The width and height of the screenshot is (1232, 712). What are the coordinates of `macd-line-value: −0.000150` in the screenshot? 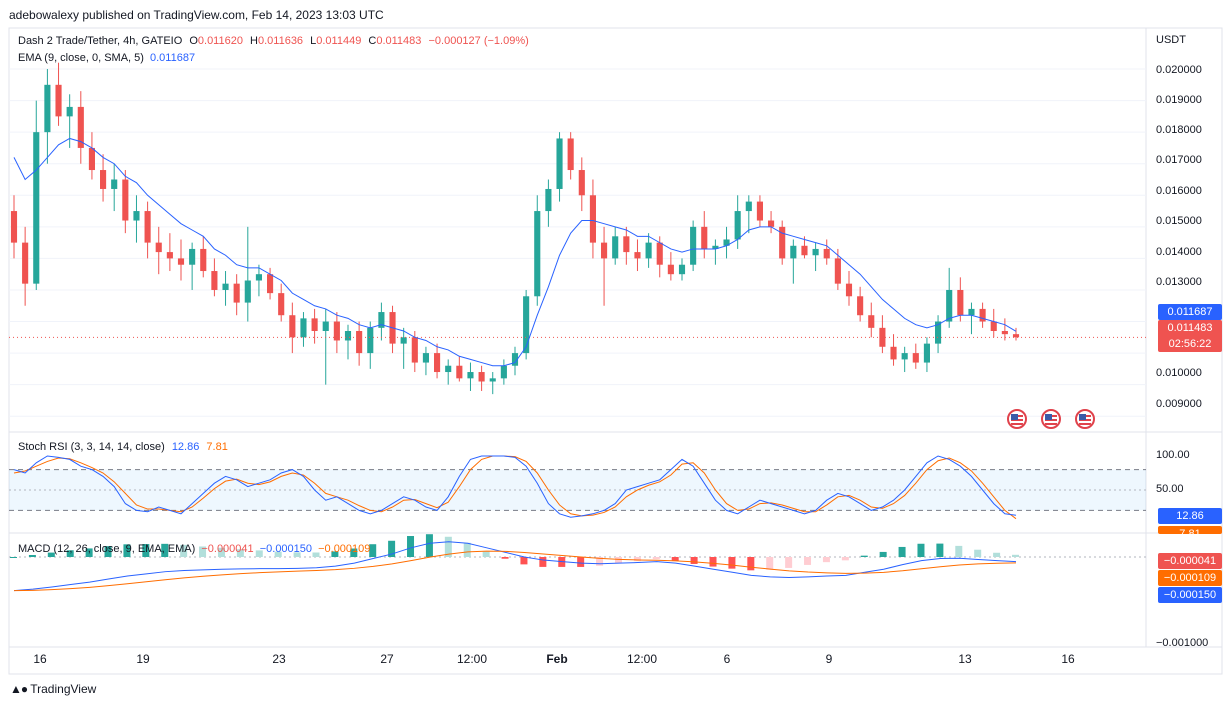 It's located at (286, 549).